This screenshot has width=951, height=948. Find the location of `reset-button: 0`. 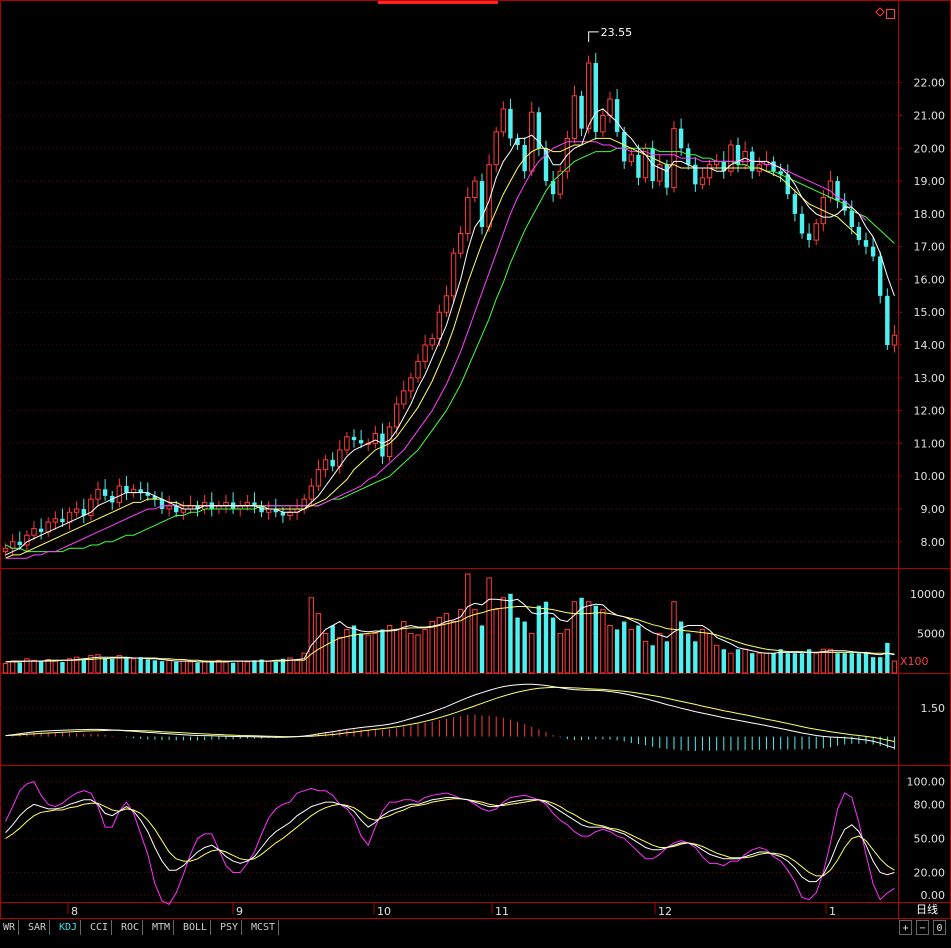

reset-button: 0 is located at coordinates (939, 927).